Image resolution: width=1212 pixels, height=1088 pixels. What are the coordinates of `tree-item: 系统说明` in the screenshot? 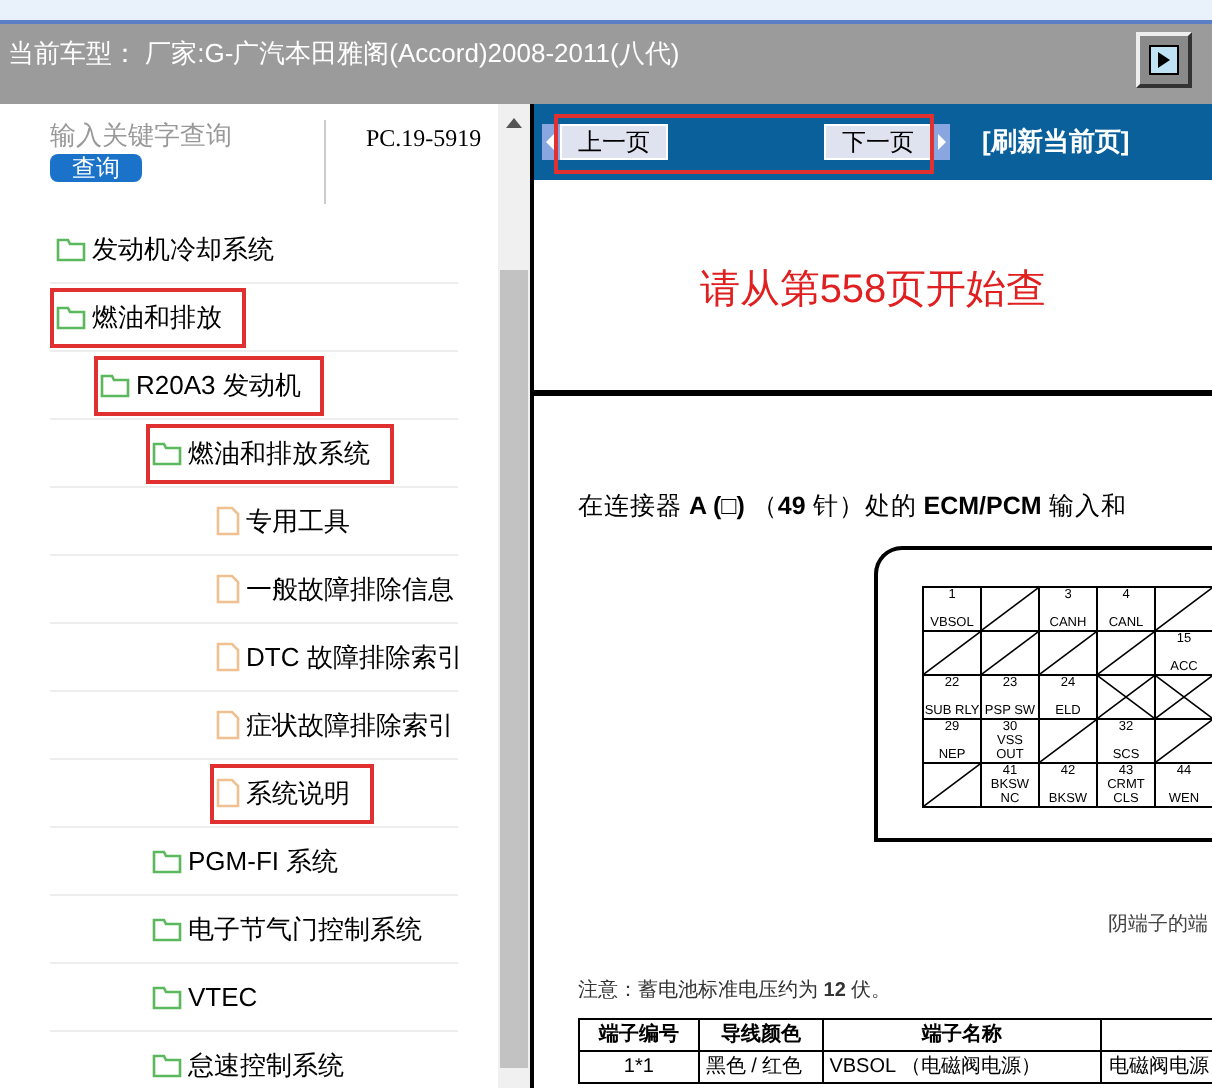 It's located at (292, 793).